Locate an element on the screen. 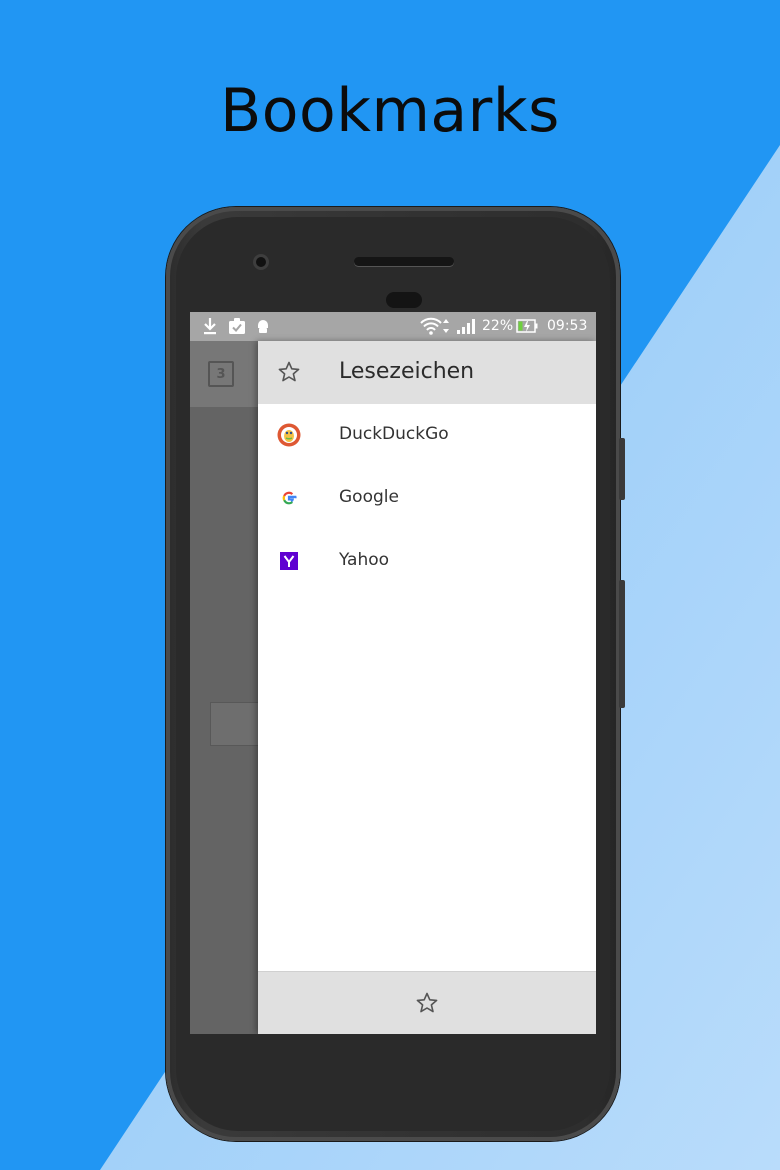 This screenshot has width=780, height=1170. google-icon is located at coordinates (289, 498).